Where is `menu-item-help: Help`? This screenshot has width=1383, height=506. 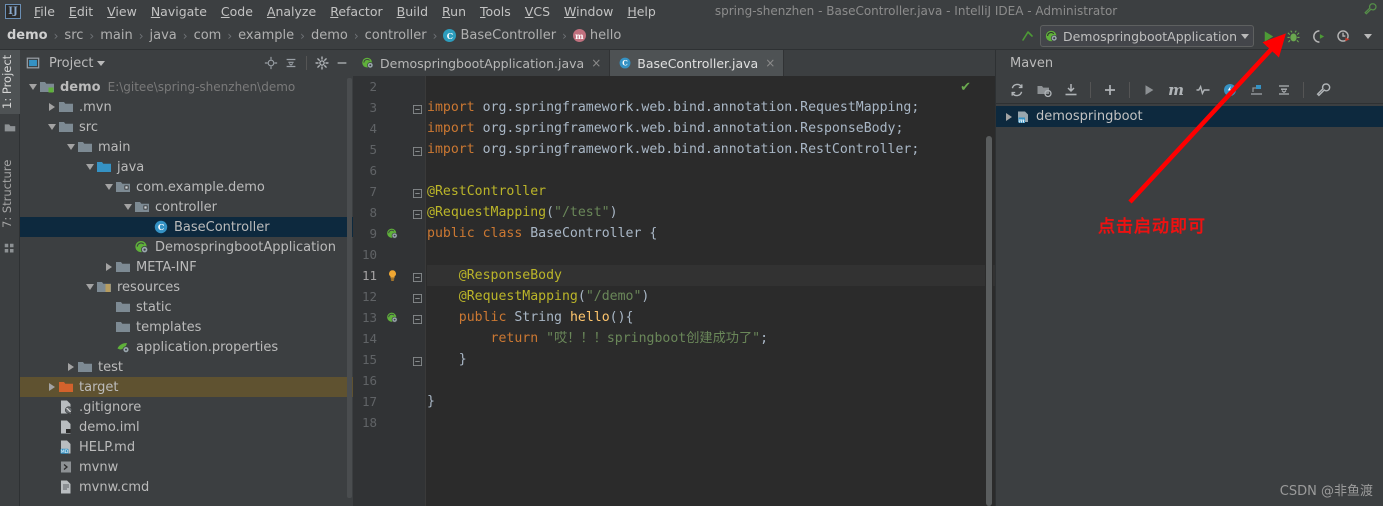 menu-item-help: Help is located at coordinates (641, 11).